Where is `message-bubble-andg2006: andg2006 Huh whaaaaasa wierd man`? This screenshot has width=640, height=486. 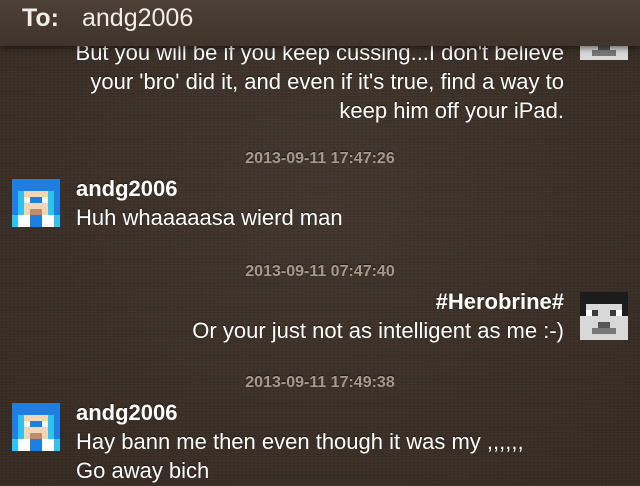 message-bubble-andg2006: andg2006 Huh whaaaaasa wierd man is located at coordinates (209, 203).